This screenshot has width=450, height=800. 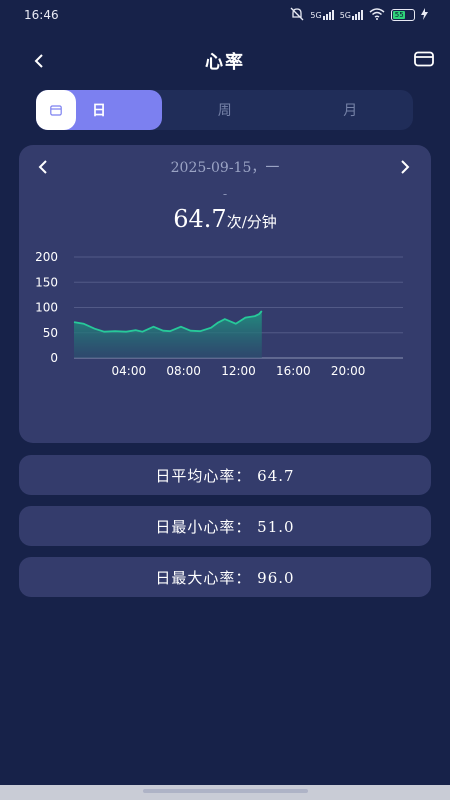 What do you see at coordinates (348, 371) in the screenshot?
I see `x-tick-label: 20:00` at bounding box center [348, 371].